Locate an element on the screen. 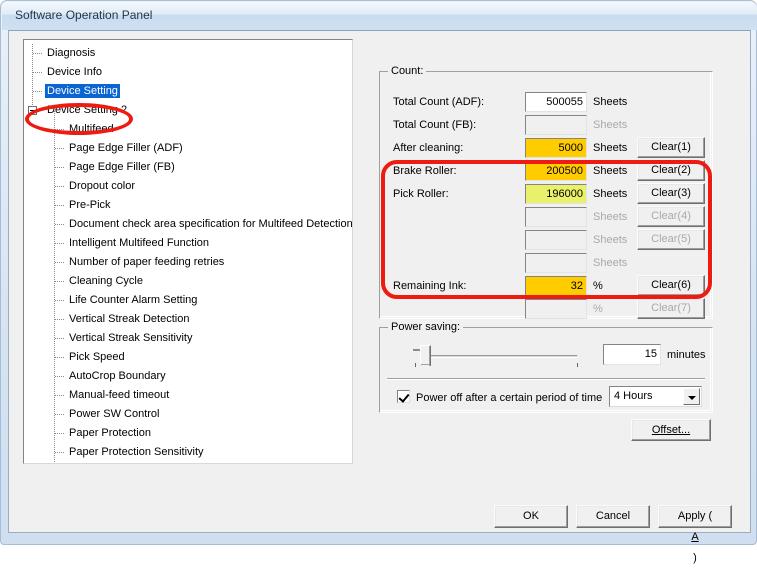 This screenshot has height=569, width=757. tree-item-label: Vertical Streak Detection is located at coordinates (129, 319).